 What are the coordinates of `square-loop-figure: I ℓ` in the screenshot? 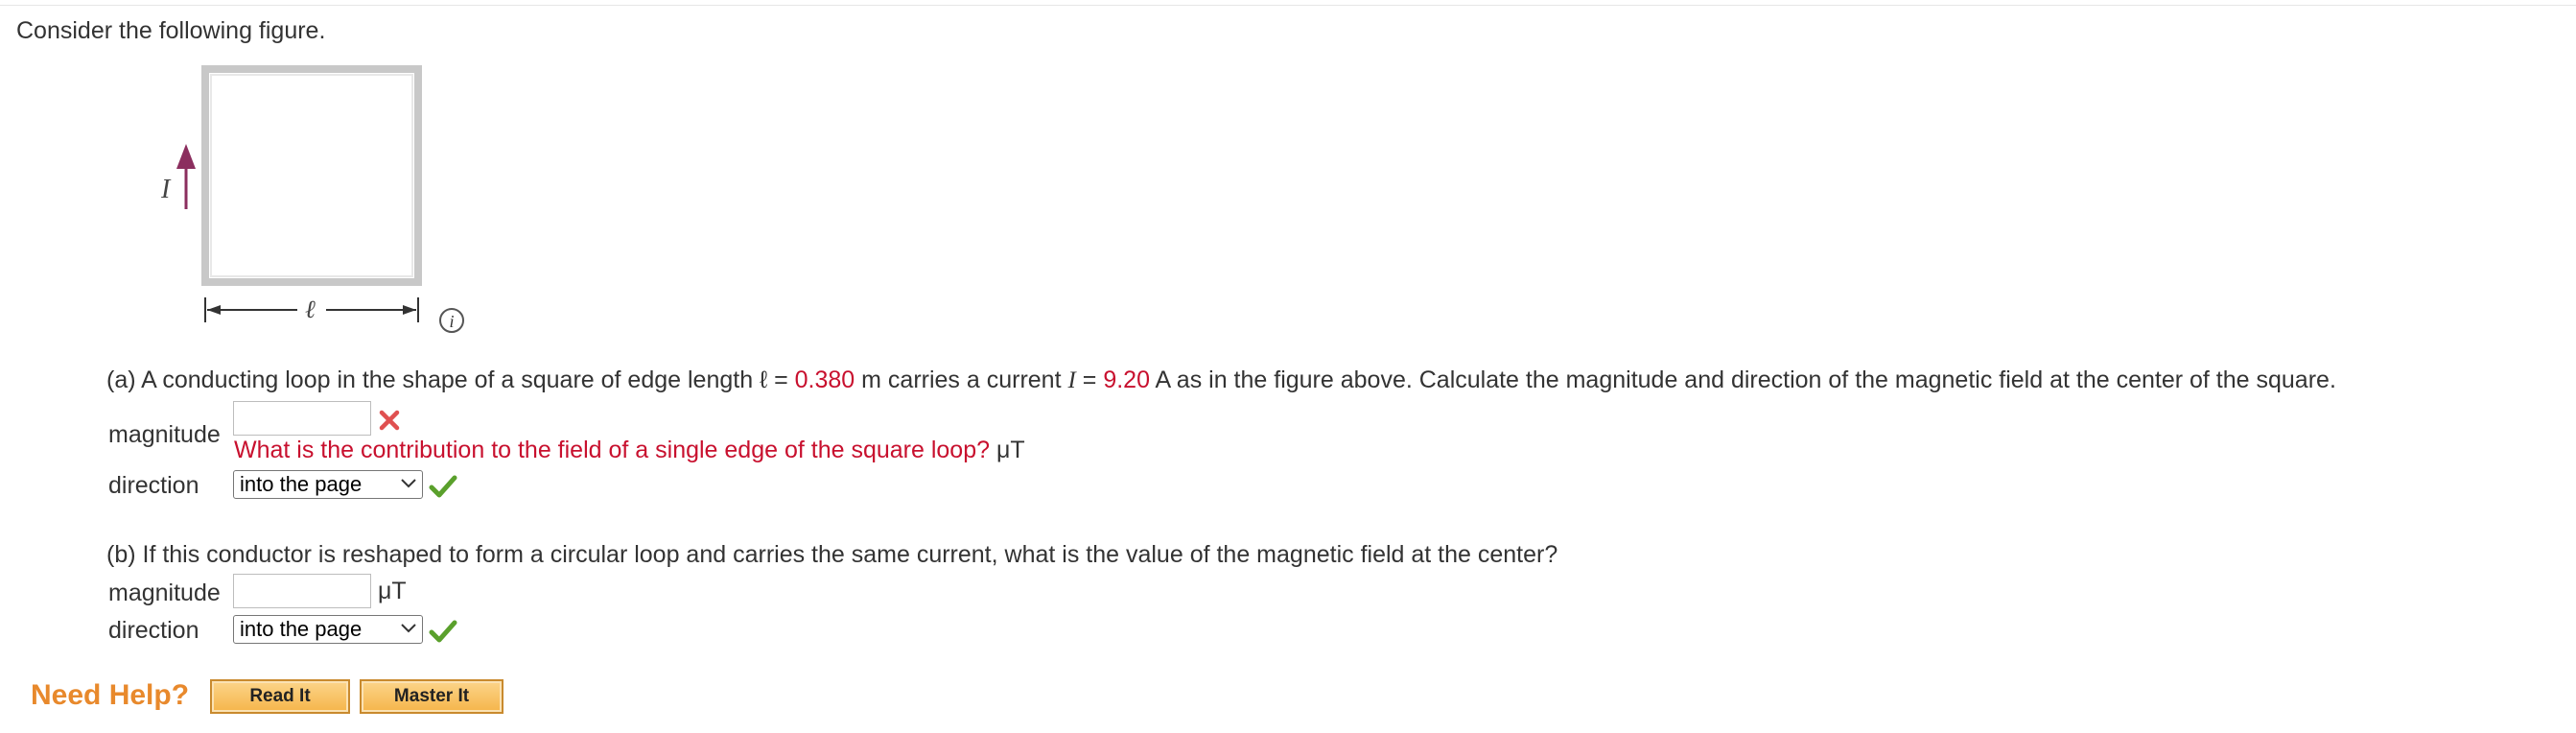 It's located at (291, 194).